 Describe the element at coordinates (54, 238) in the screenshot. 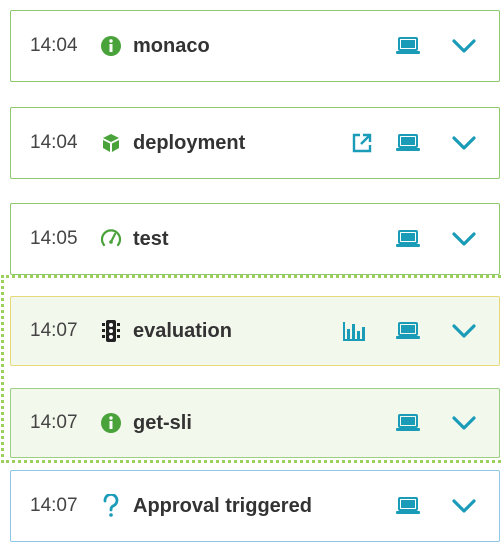

I see `event-time: 14:05` at that location.